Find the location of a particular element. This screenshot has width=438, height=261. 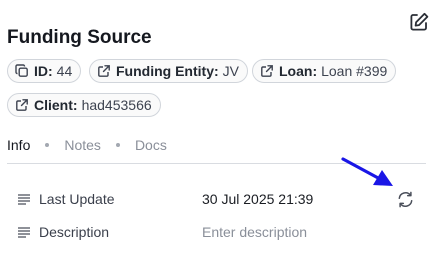

field-description: Description Enter description is located at coordinates (222, 232).